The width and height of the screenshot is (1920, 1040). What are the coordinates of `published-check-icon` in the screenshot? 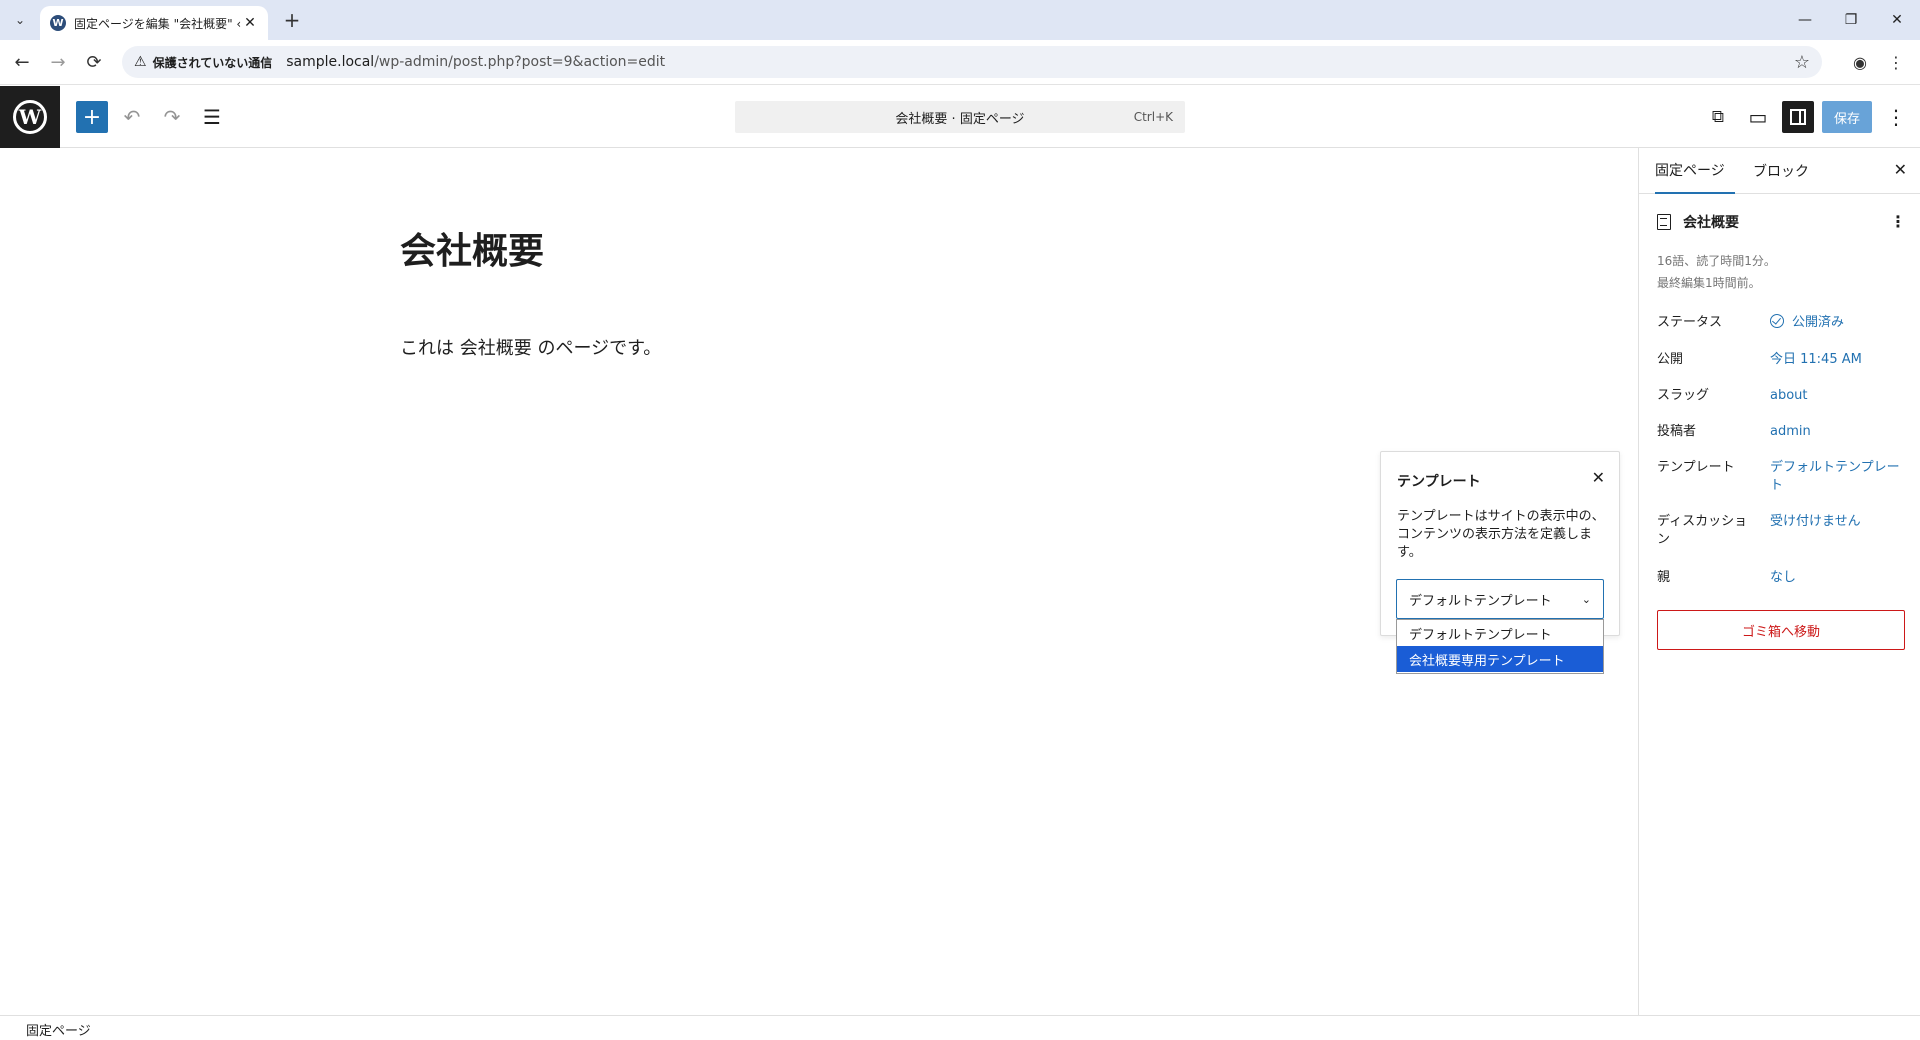 It's located at (1777, 321).